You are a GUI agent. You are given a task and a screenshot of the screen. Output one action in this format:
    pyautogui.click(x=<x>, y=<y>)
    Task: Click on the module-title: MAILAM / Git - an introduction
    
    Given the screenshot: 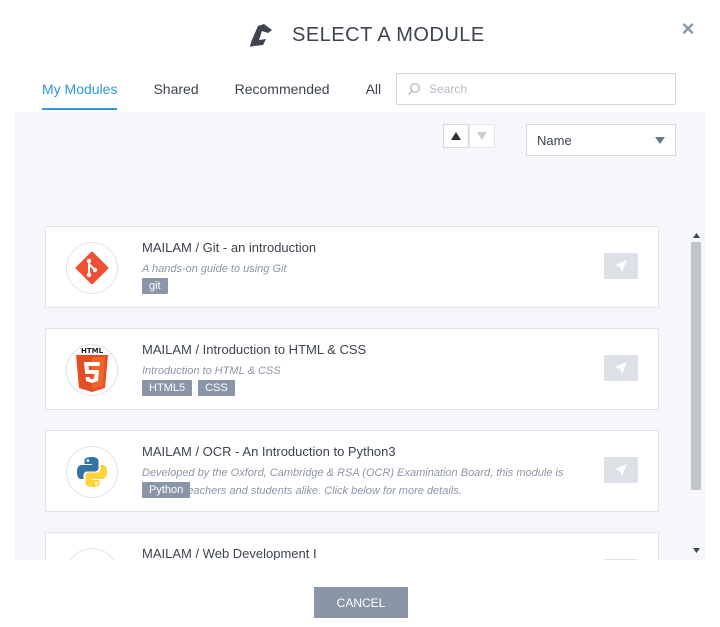 What is the action you would take?
    pyautogui.click(x=229, y=247)
    